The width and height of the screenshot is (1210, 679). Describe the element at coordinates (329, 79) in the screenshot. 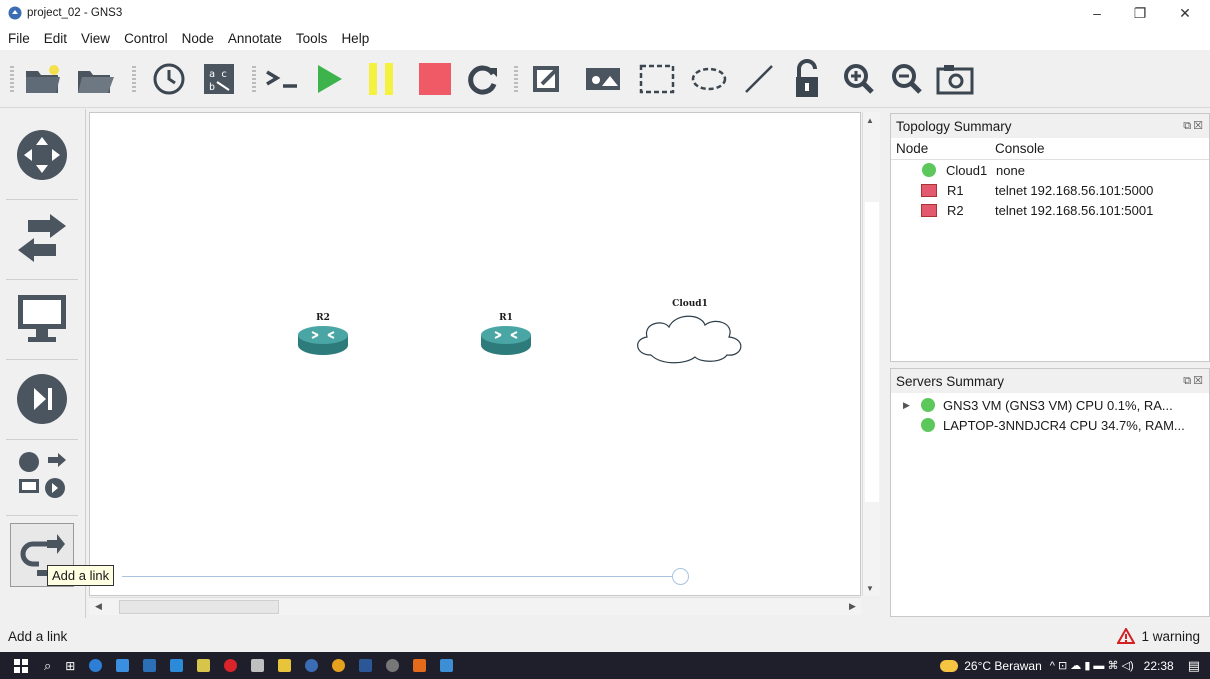

I see `start-all-icon` at that location.